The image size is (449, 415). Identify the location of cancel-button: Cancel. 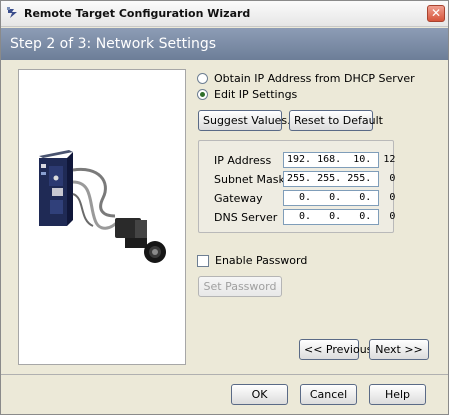
(328, 394).